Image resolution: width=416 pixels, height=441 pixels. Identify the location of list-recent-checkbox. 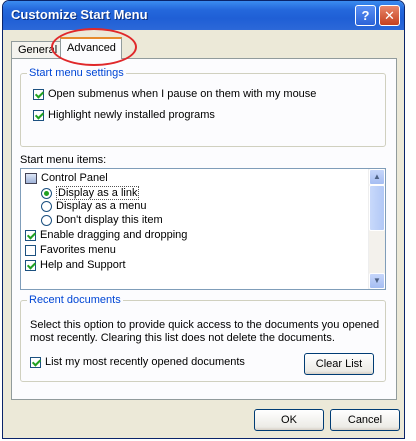
(35, 362).